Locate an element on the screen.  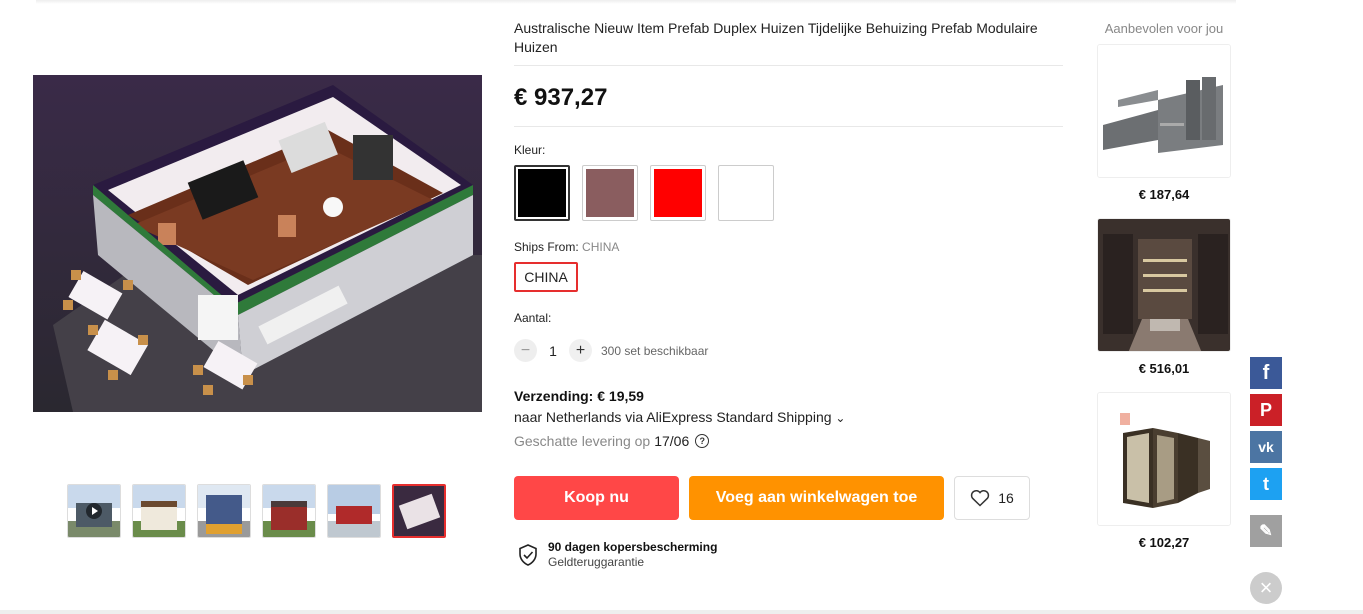
shield-check-icon is located at coordinates (528, 554).